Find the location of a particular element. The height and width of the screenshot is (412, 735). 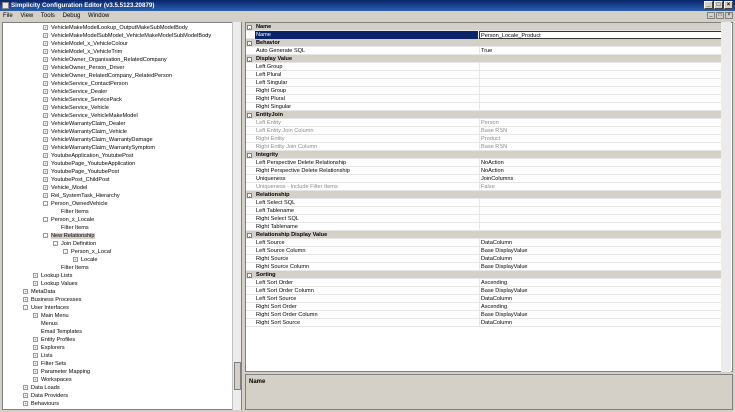

property-category: - EntityJoin is located at coordinates (484, 115).